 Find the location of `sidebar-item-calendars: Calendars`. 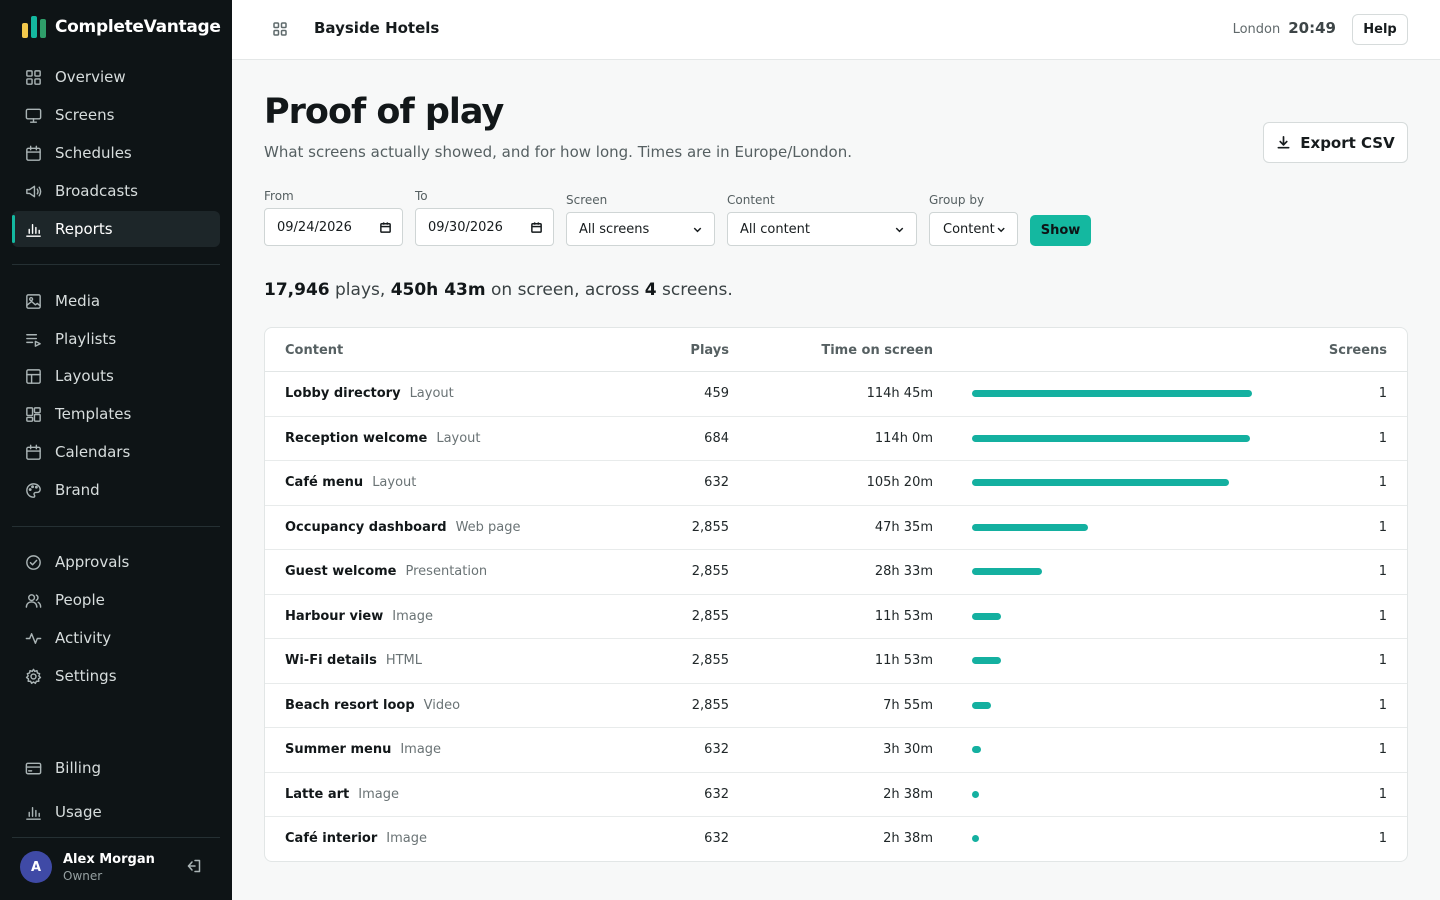

sidebar-item-calendars: Calendars is located at coordinates (116, 452).